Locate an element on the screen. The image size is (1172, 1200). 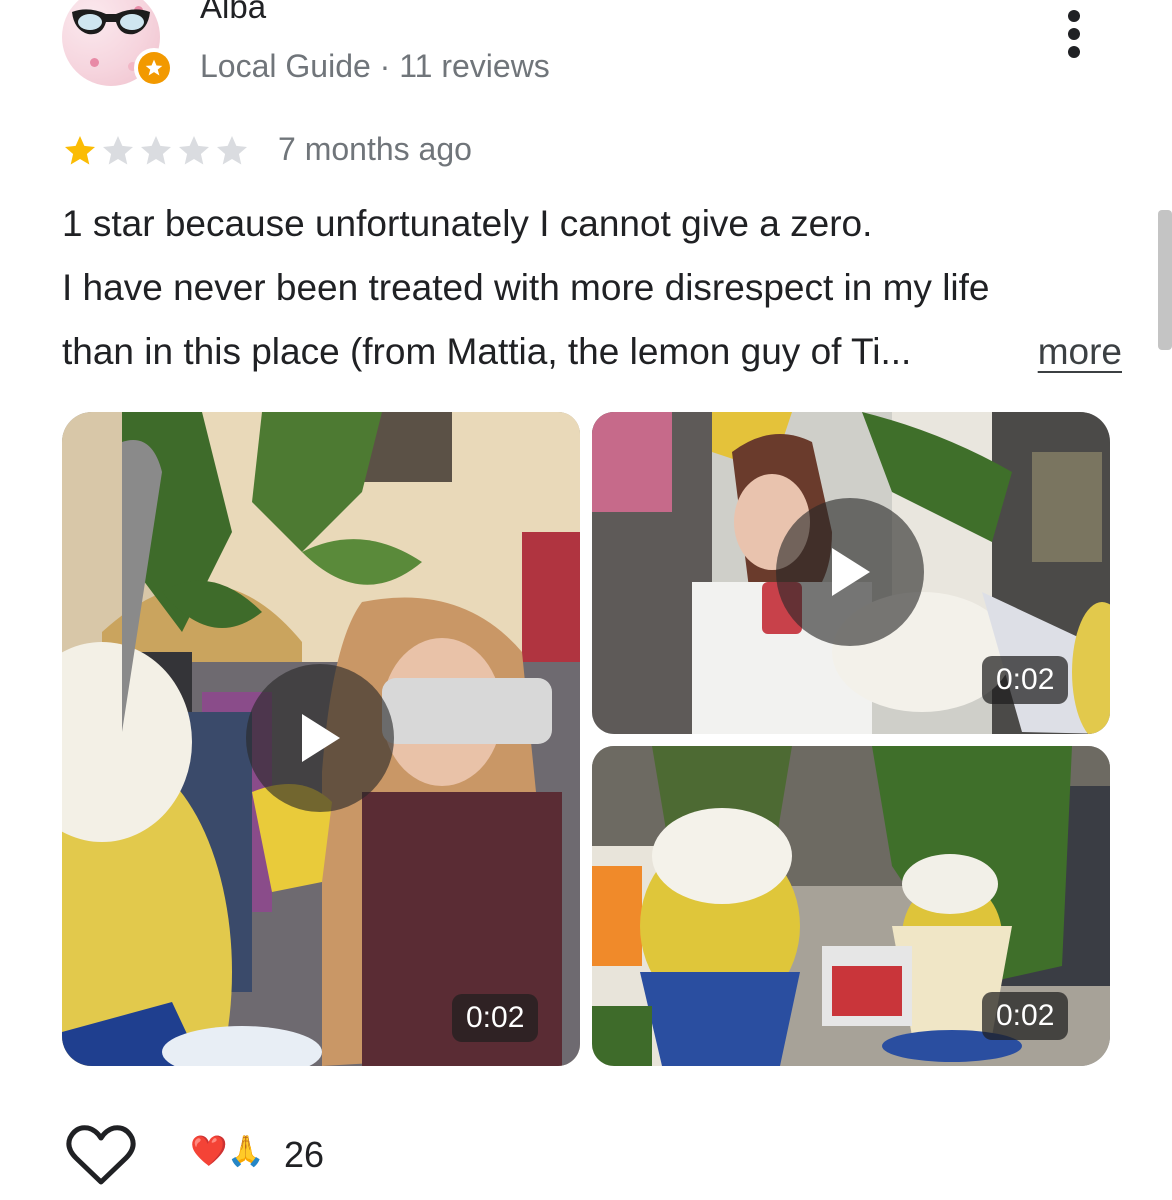
reviewer-name: Alba is located at coordinates (233, 13).